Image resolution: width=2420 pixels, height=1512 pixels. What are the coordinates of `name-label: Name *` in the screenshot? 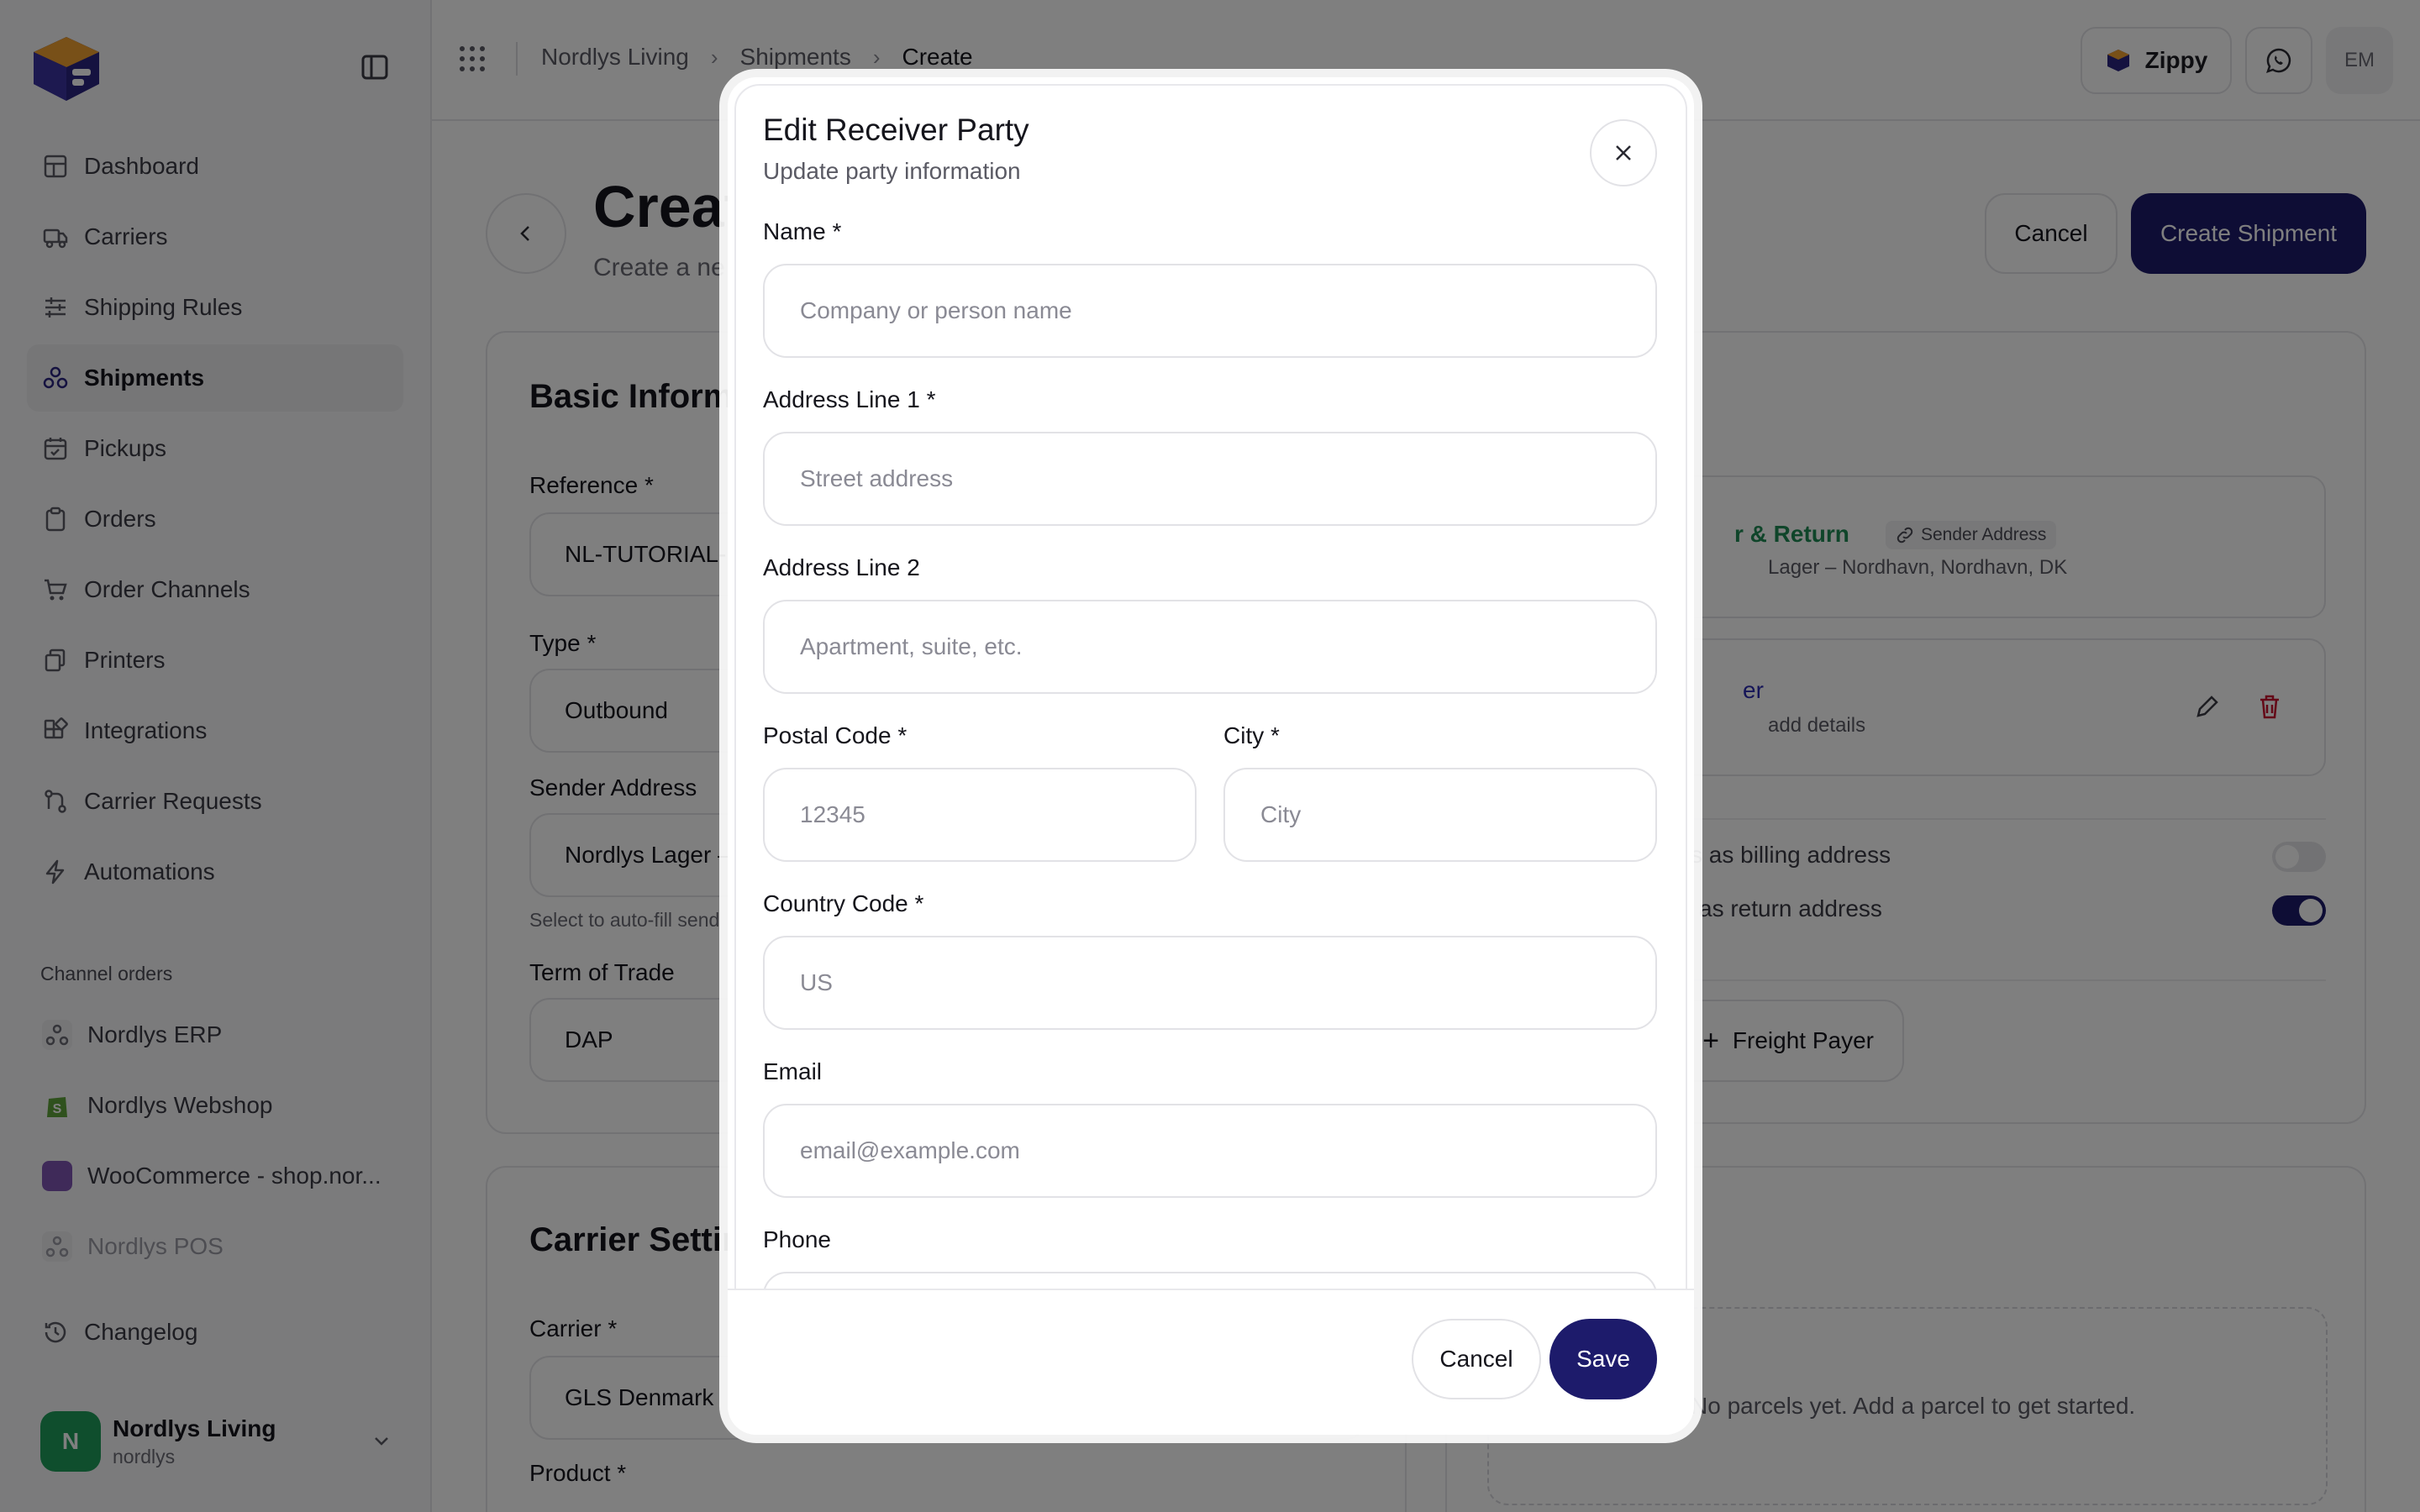 It's located at (802, 231).